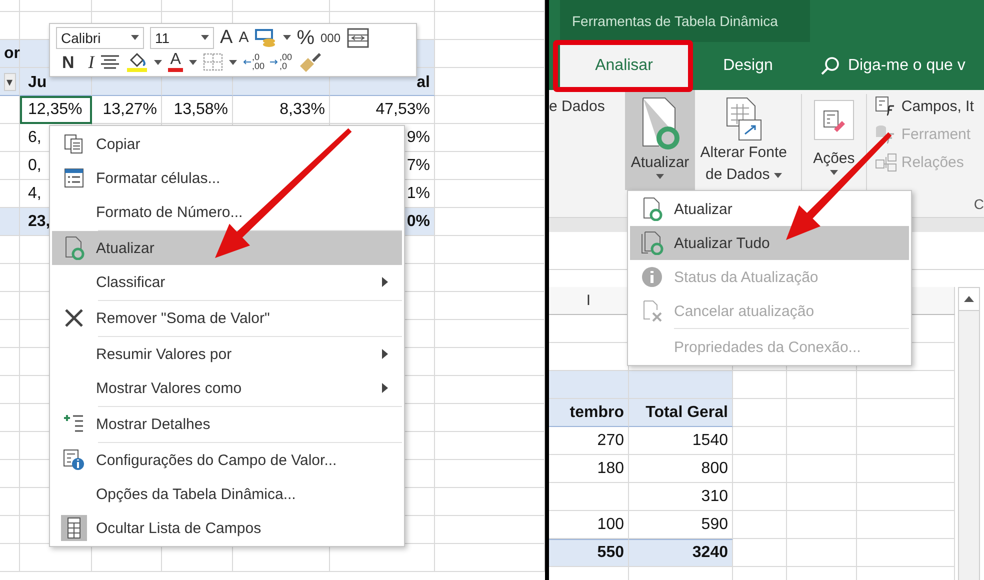 This screenshot has height=580, width=984. I want to click on ribbon-command: Campos, It, so click(924, 106).